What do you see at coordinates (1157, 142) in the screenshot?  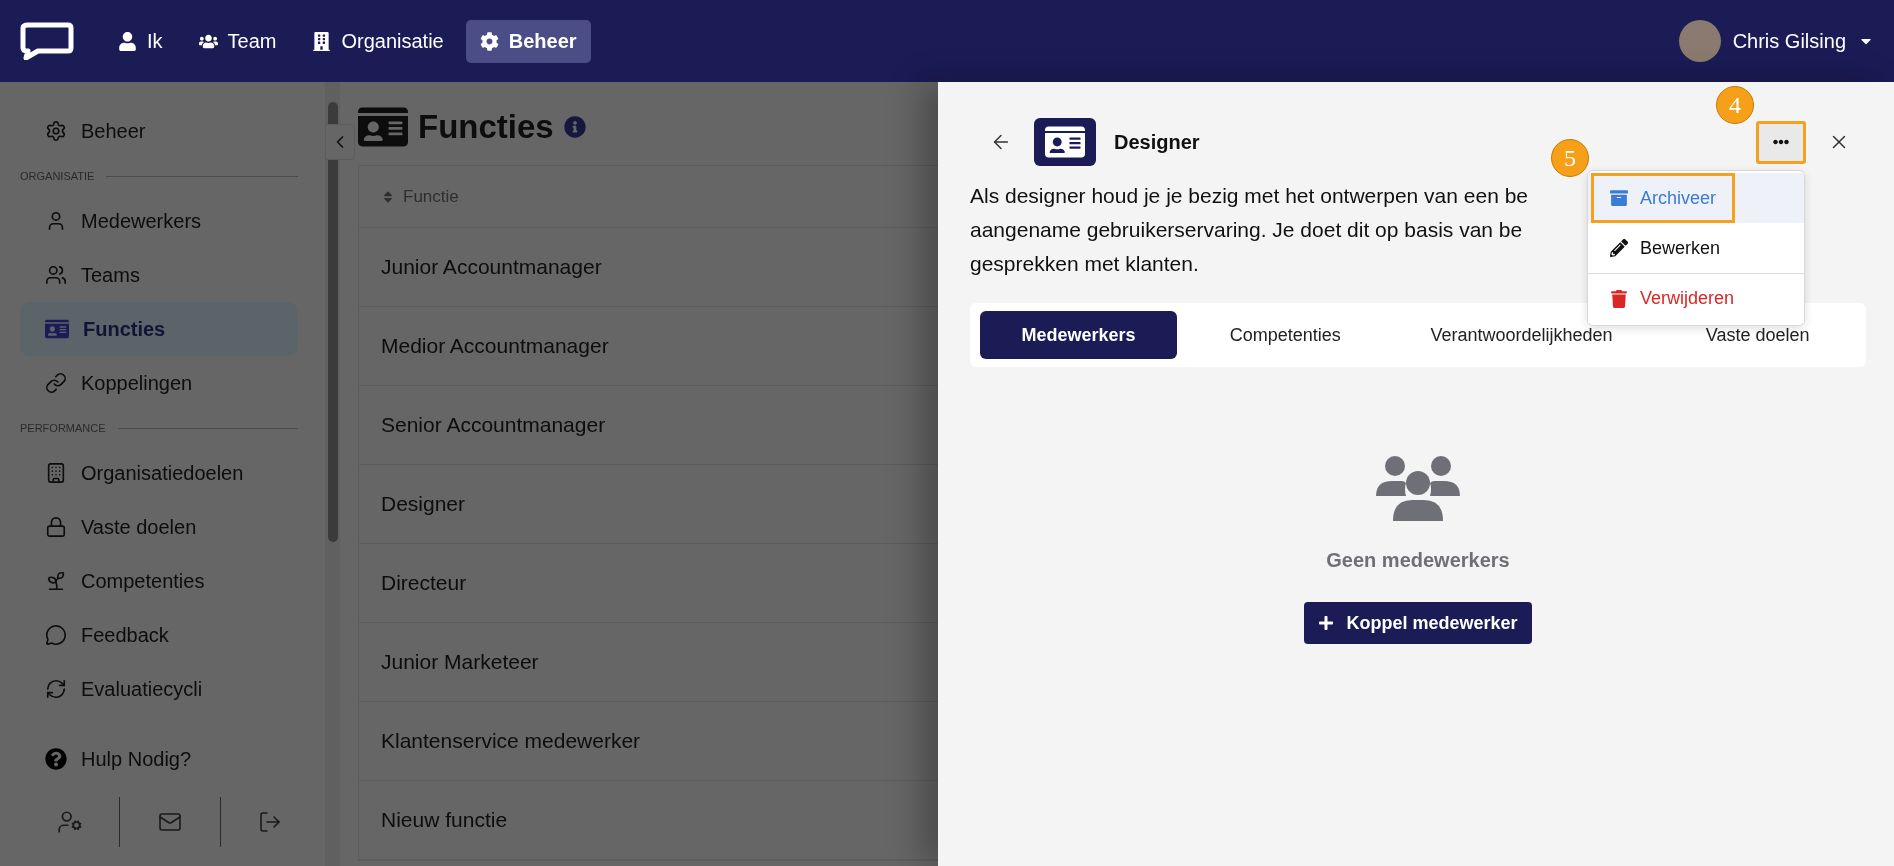 I see `panel-title: Designer` at bounding box center [1157, 142].